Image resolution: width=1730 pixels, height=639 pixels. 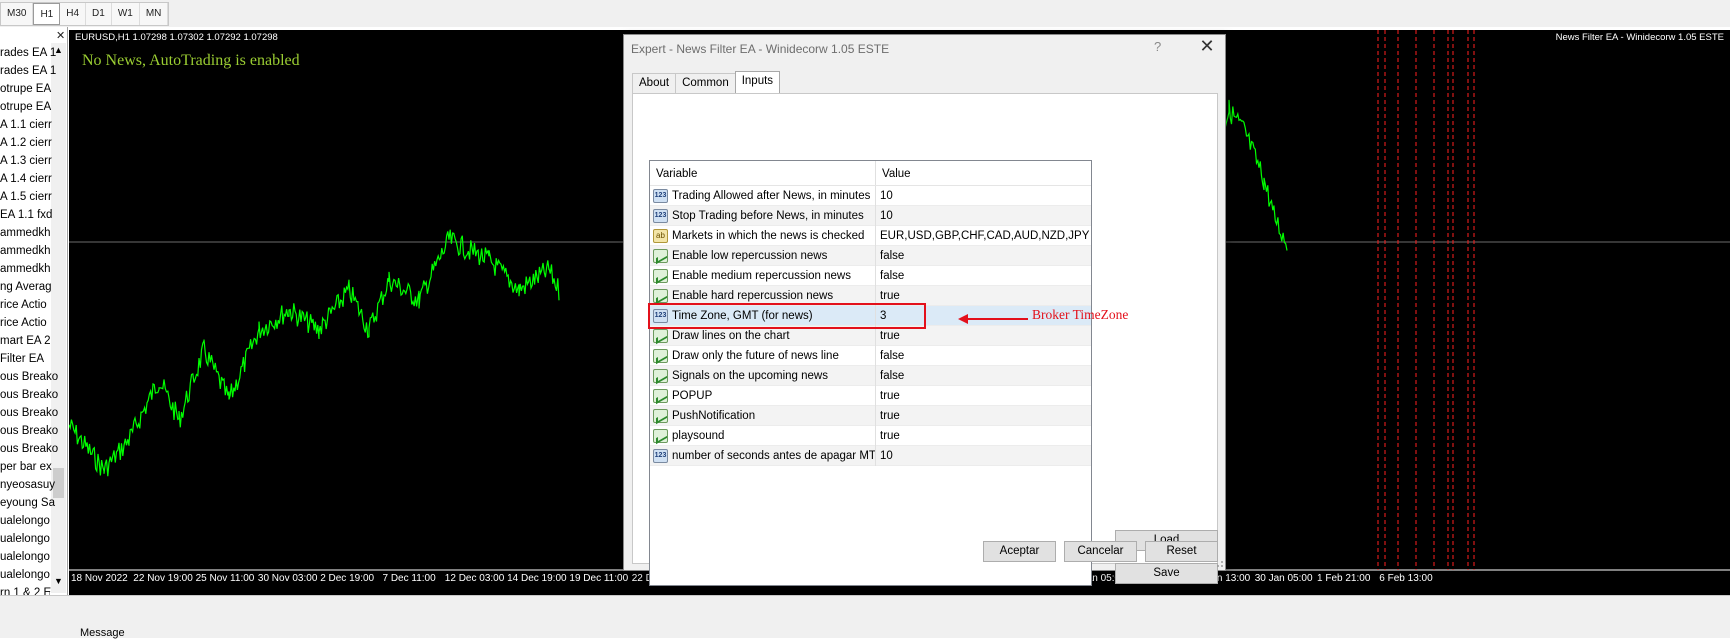 What do you see at coordinates (126, 14) in the screenshot?
I see `timeframe-w1-button: W1` at bounding box center [126, 14].